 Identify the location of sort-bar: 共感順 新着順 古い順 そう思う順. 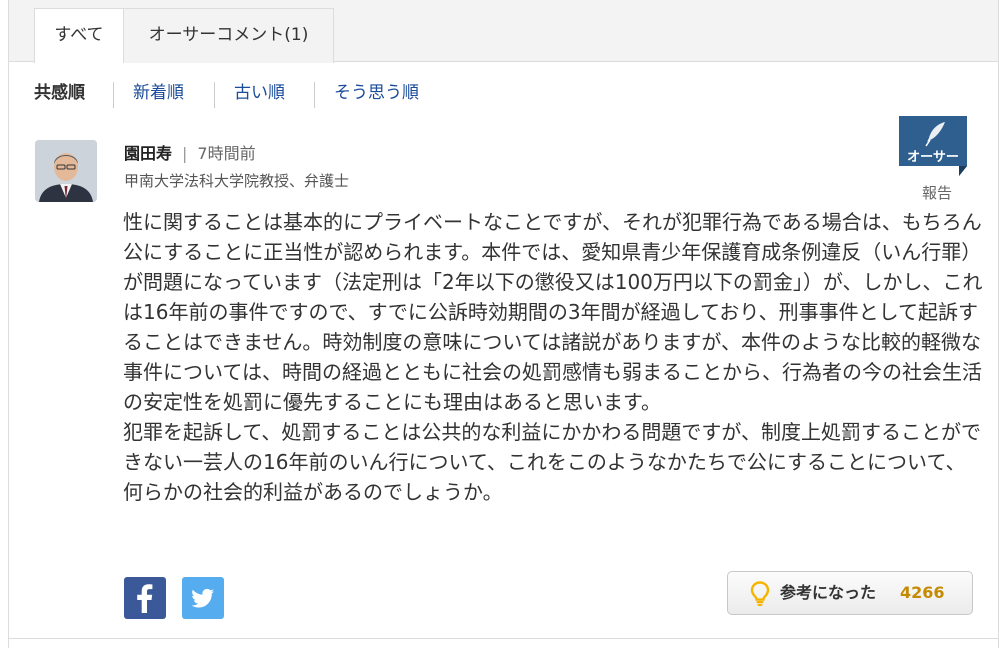
(503, 93).